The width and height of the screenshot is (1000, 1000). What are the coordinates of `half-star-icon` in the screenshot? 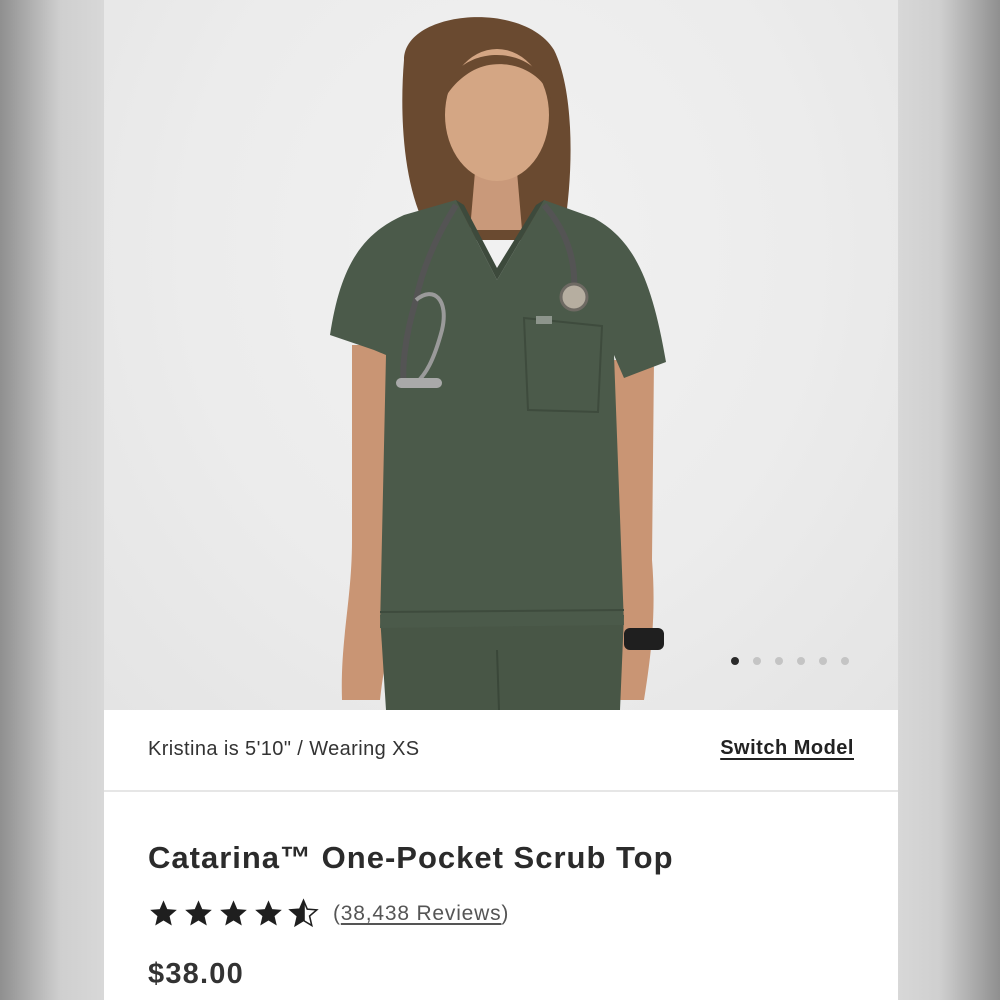 It's located at (303, 913).